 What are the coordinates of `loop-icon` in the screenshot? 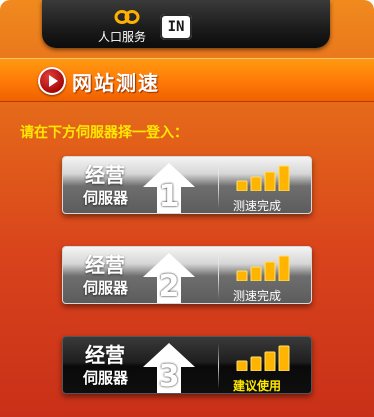 It's located at (127, 17).